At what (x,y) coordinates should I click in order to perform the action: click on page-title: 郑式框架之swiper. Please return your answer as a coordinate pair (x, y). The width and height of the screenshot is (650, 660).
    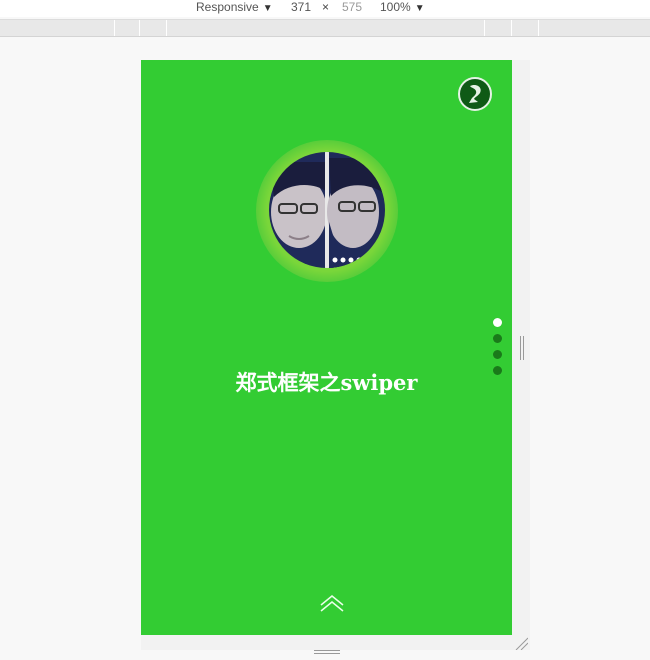
    Looking at the image, I should click on (326, 382).